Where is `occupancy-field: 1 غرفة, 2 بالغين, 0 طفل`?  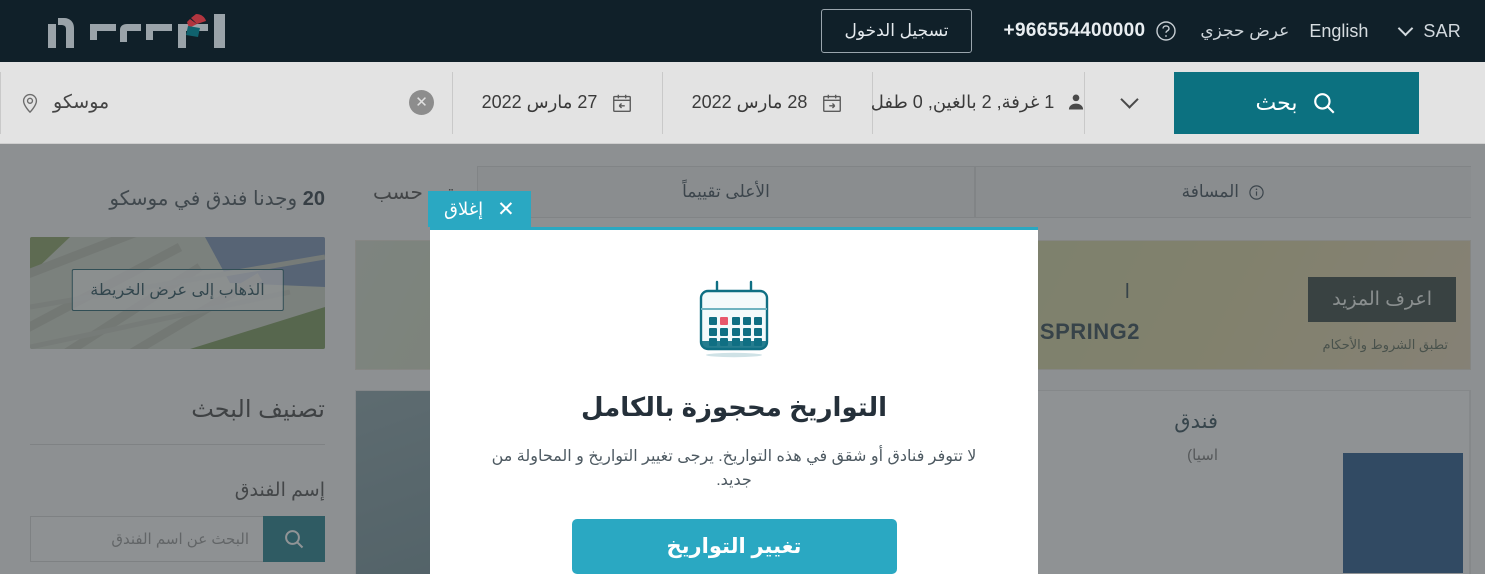 occupancy-field: 1 غرفة, 2 بالغين, 0 طفل is located at coordinates (978, 102).